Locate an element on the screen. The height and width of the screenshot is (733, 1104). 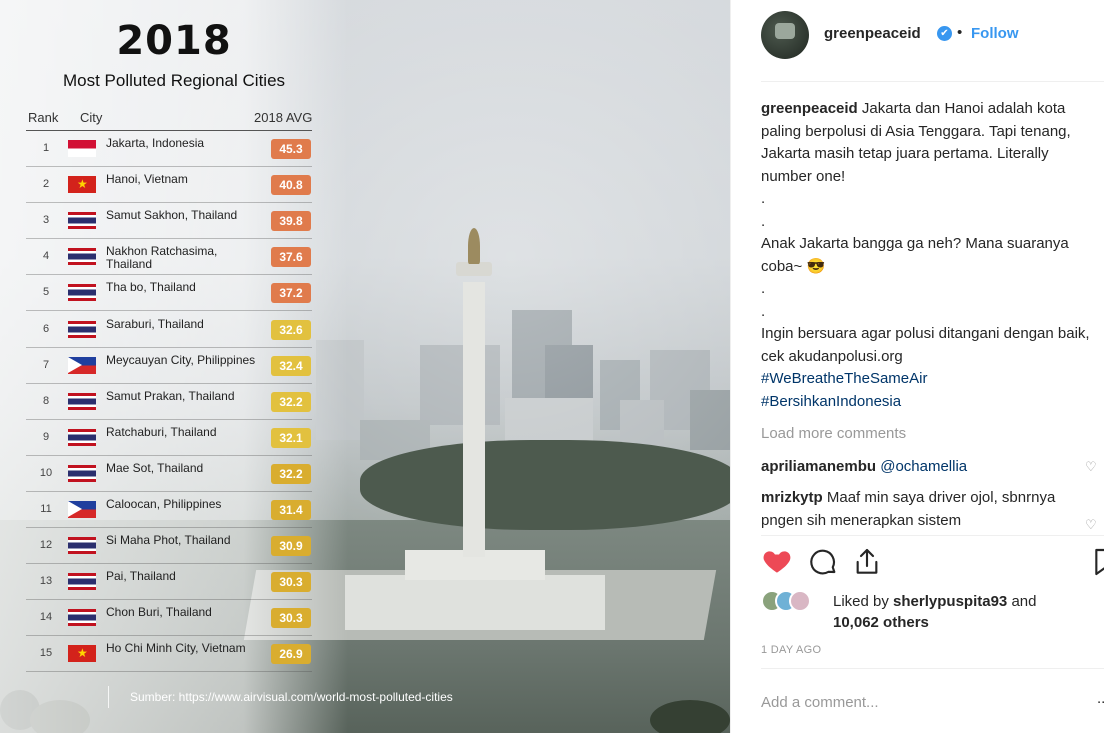
city-name: Hanoi, Vietnam is located at coordinates (147, 179).